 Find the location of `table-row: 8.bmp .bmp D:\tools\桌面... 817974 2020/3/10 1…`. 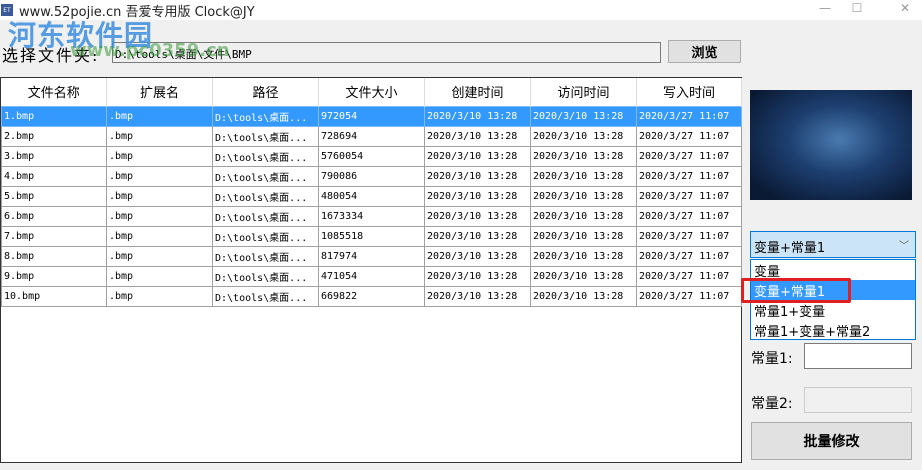

table-row: 8.bmp .bmp D:\tools\桌面... 817974 2020/3/10 1… is located at coordinates (371, 256).